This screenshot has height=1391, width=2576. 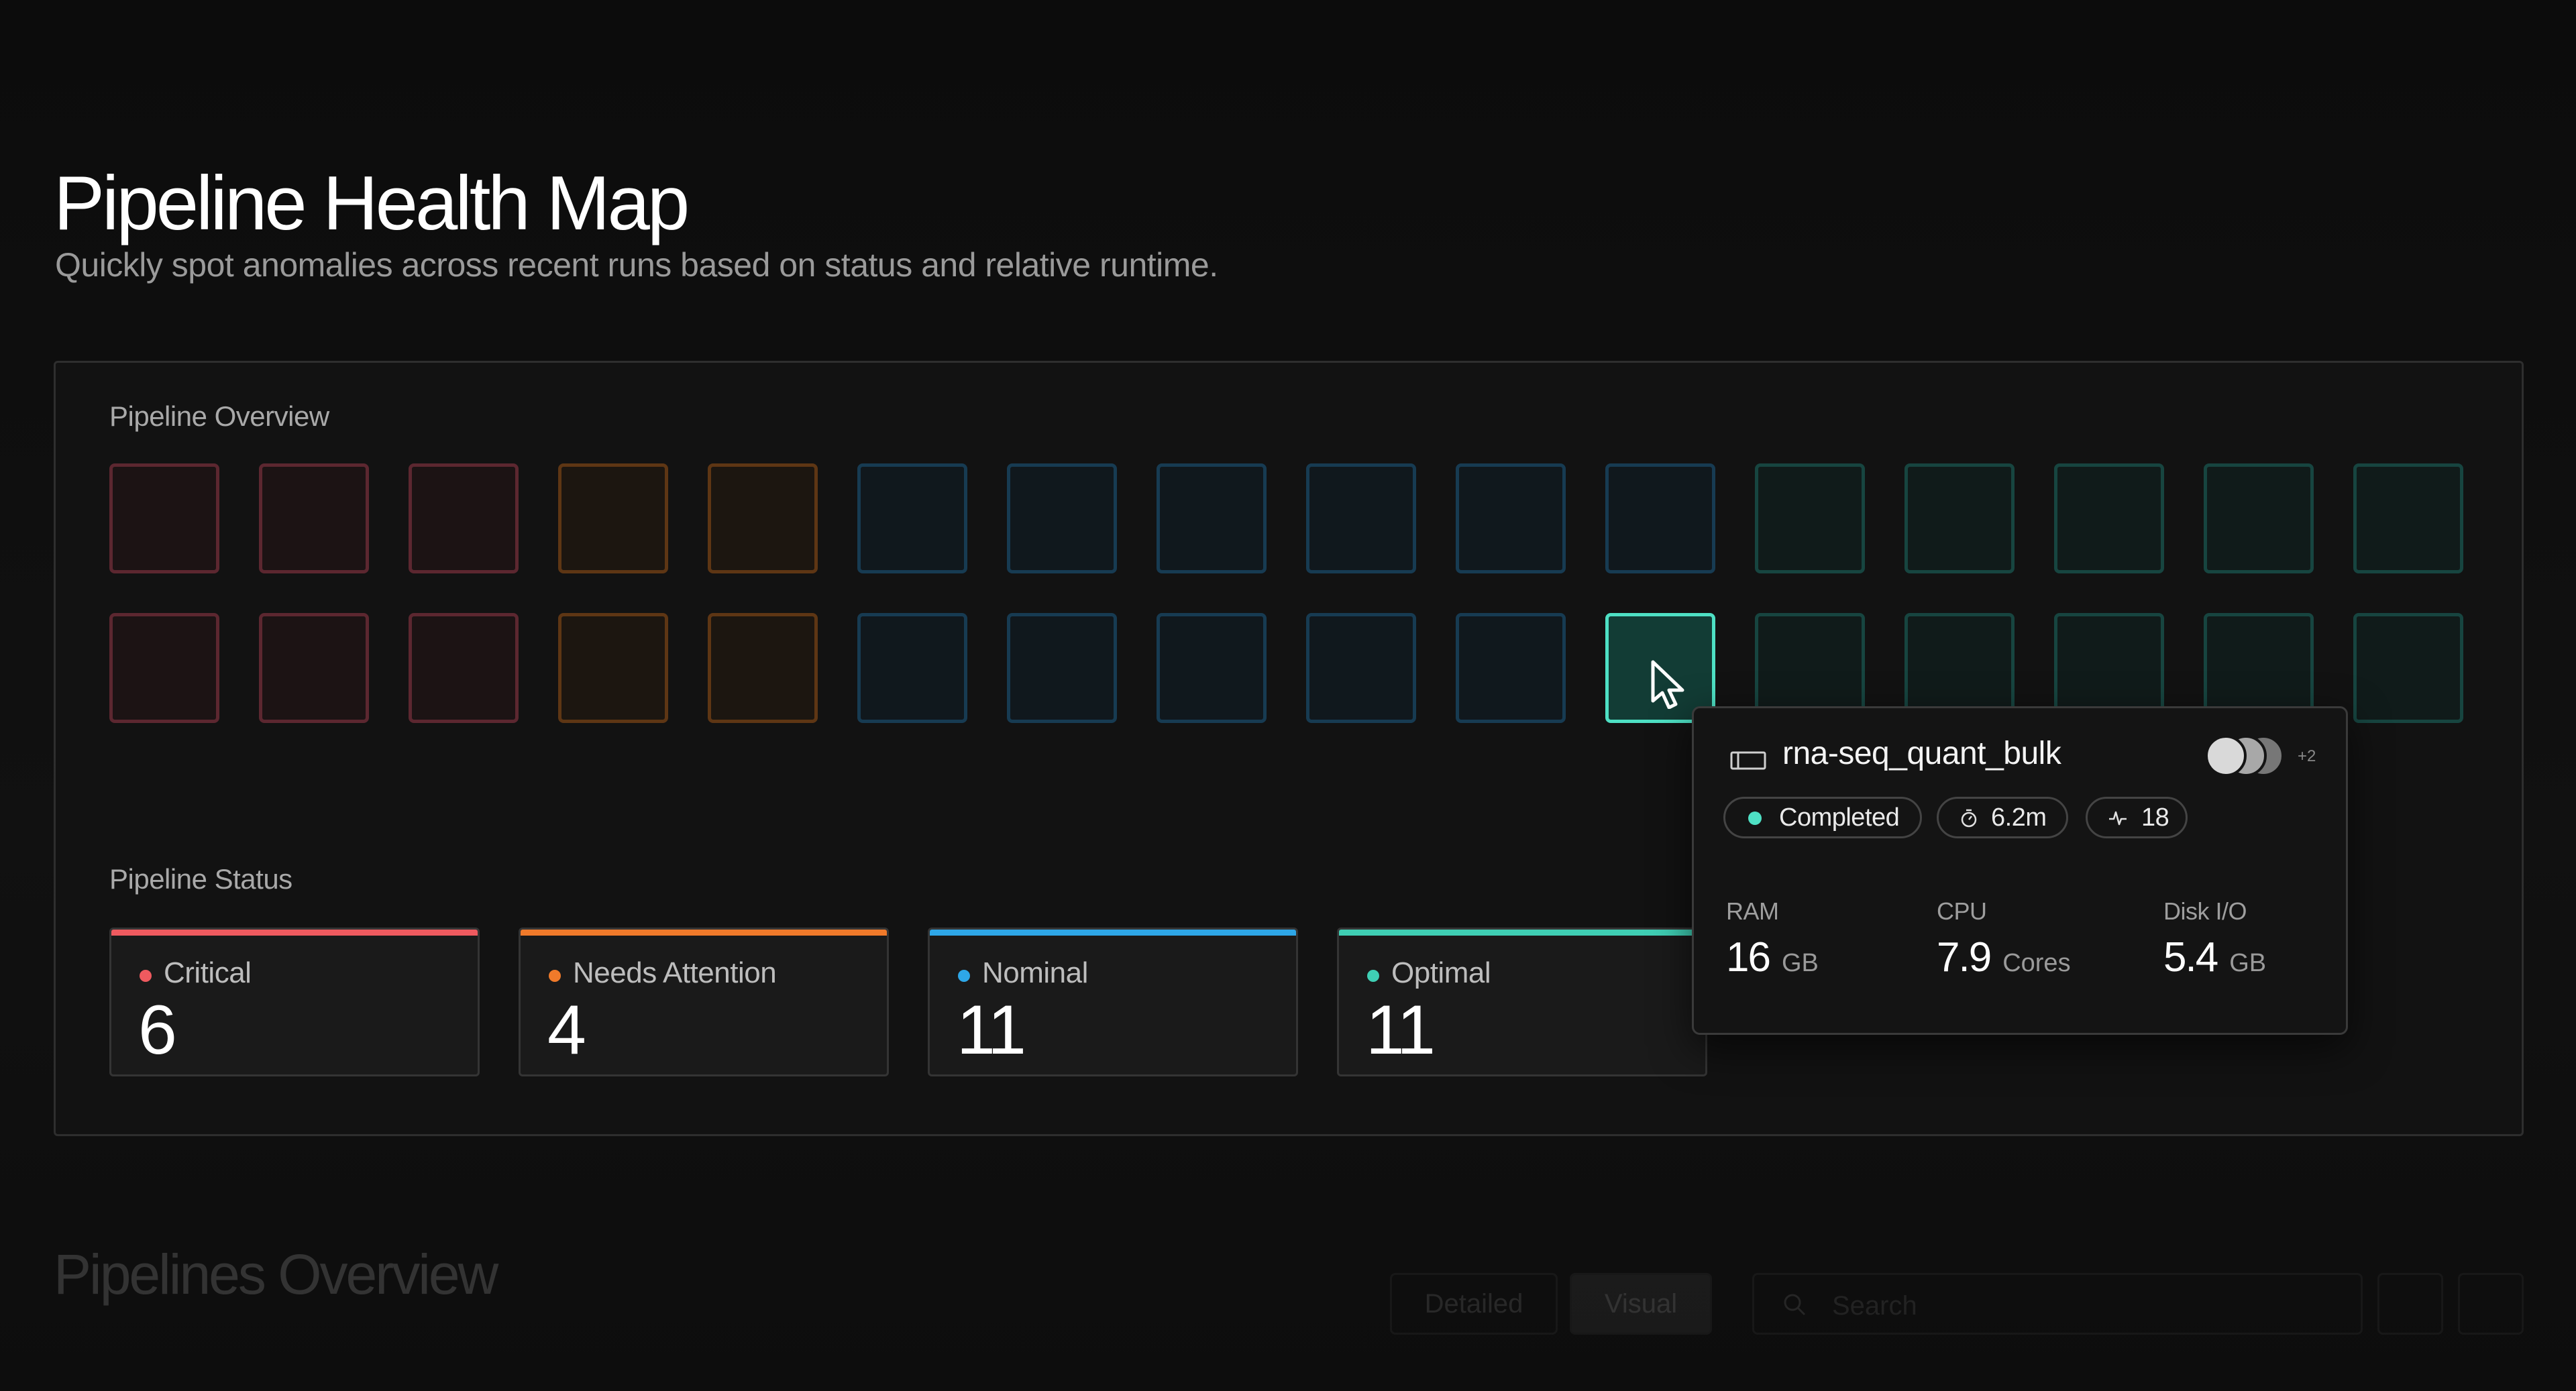 What do you see at coordinates (2190, 958) in the screenshot?
I see `metric-value: 5.4` at bounding box center [2190, 958].